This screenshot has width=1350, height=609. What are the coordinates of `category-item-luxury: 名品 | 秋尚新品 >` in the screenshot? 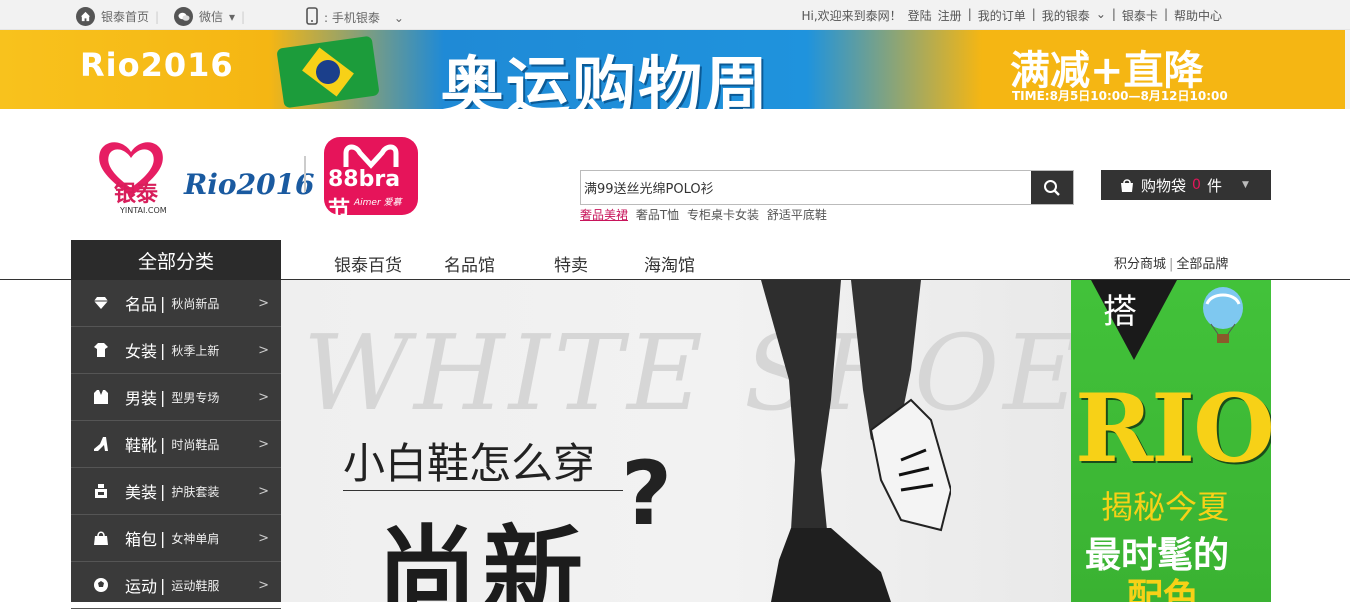 It's located at (176, 303).